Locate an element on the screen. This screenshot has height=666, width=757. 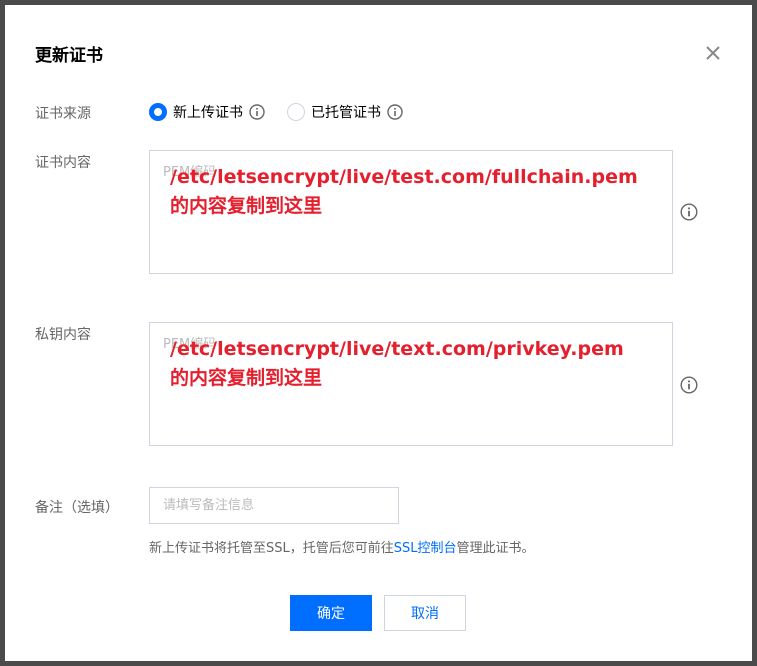
radio-new-upload-label: 新上传证书 is located at coordinates (208, 113).